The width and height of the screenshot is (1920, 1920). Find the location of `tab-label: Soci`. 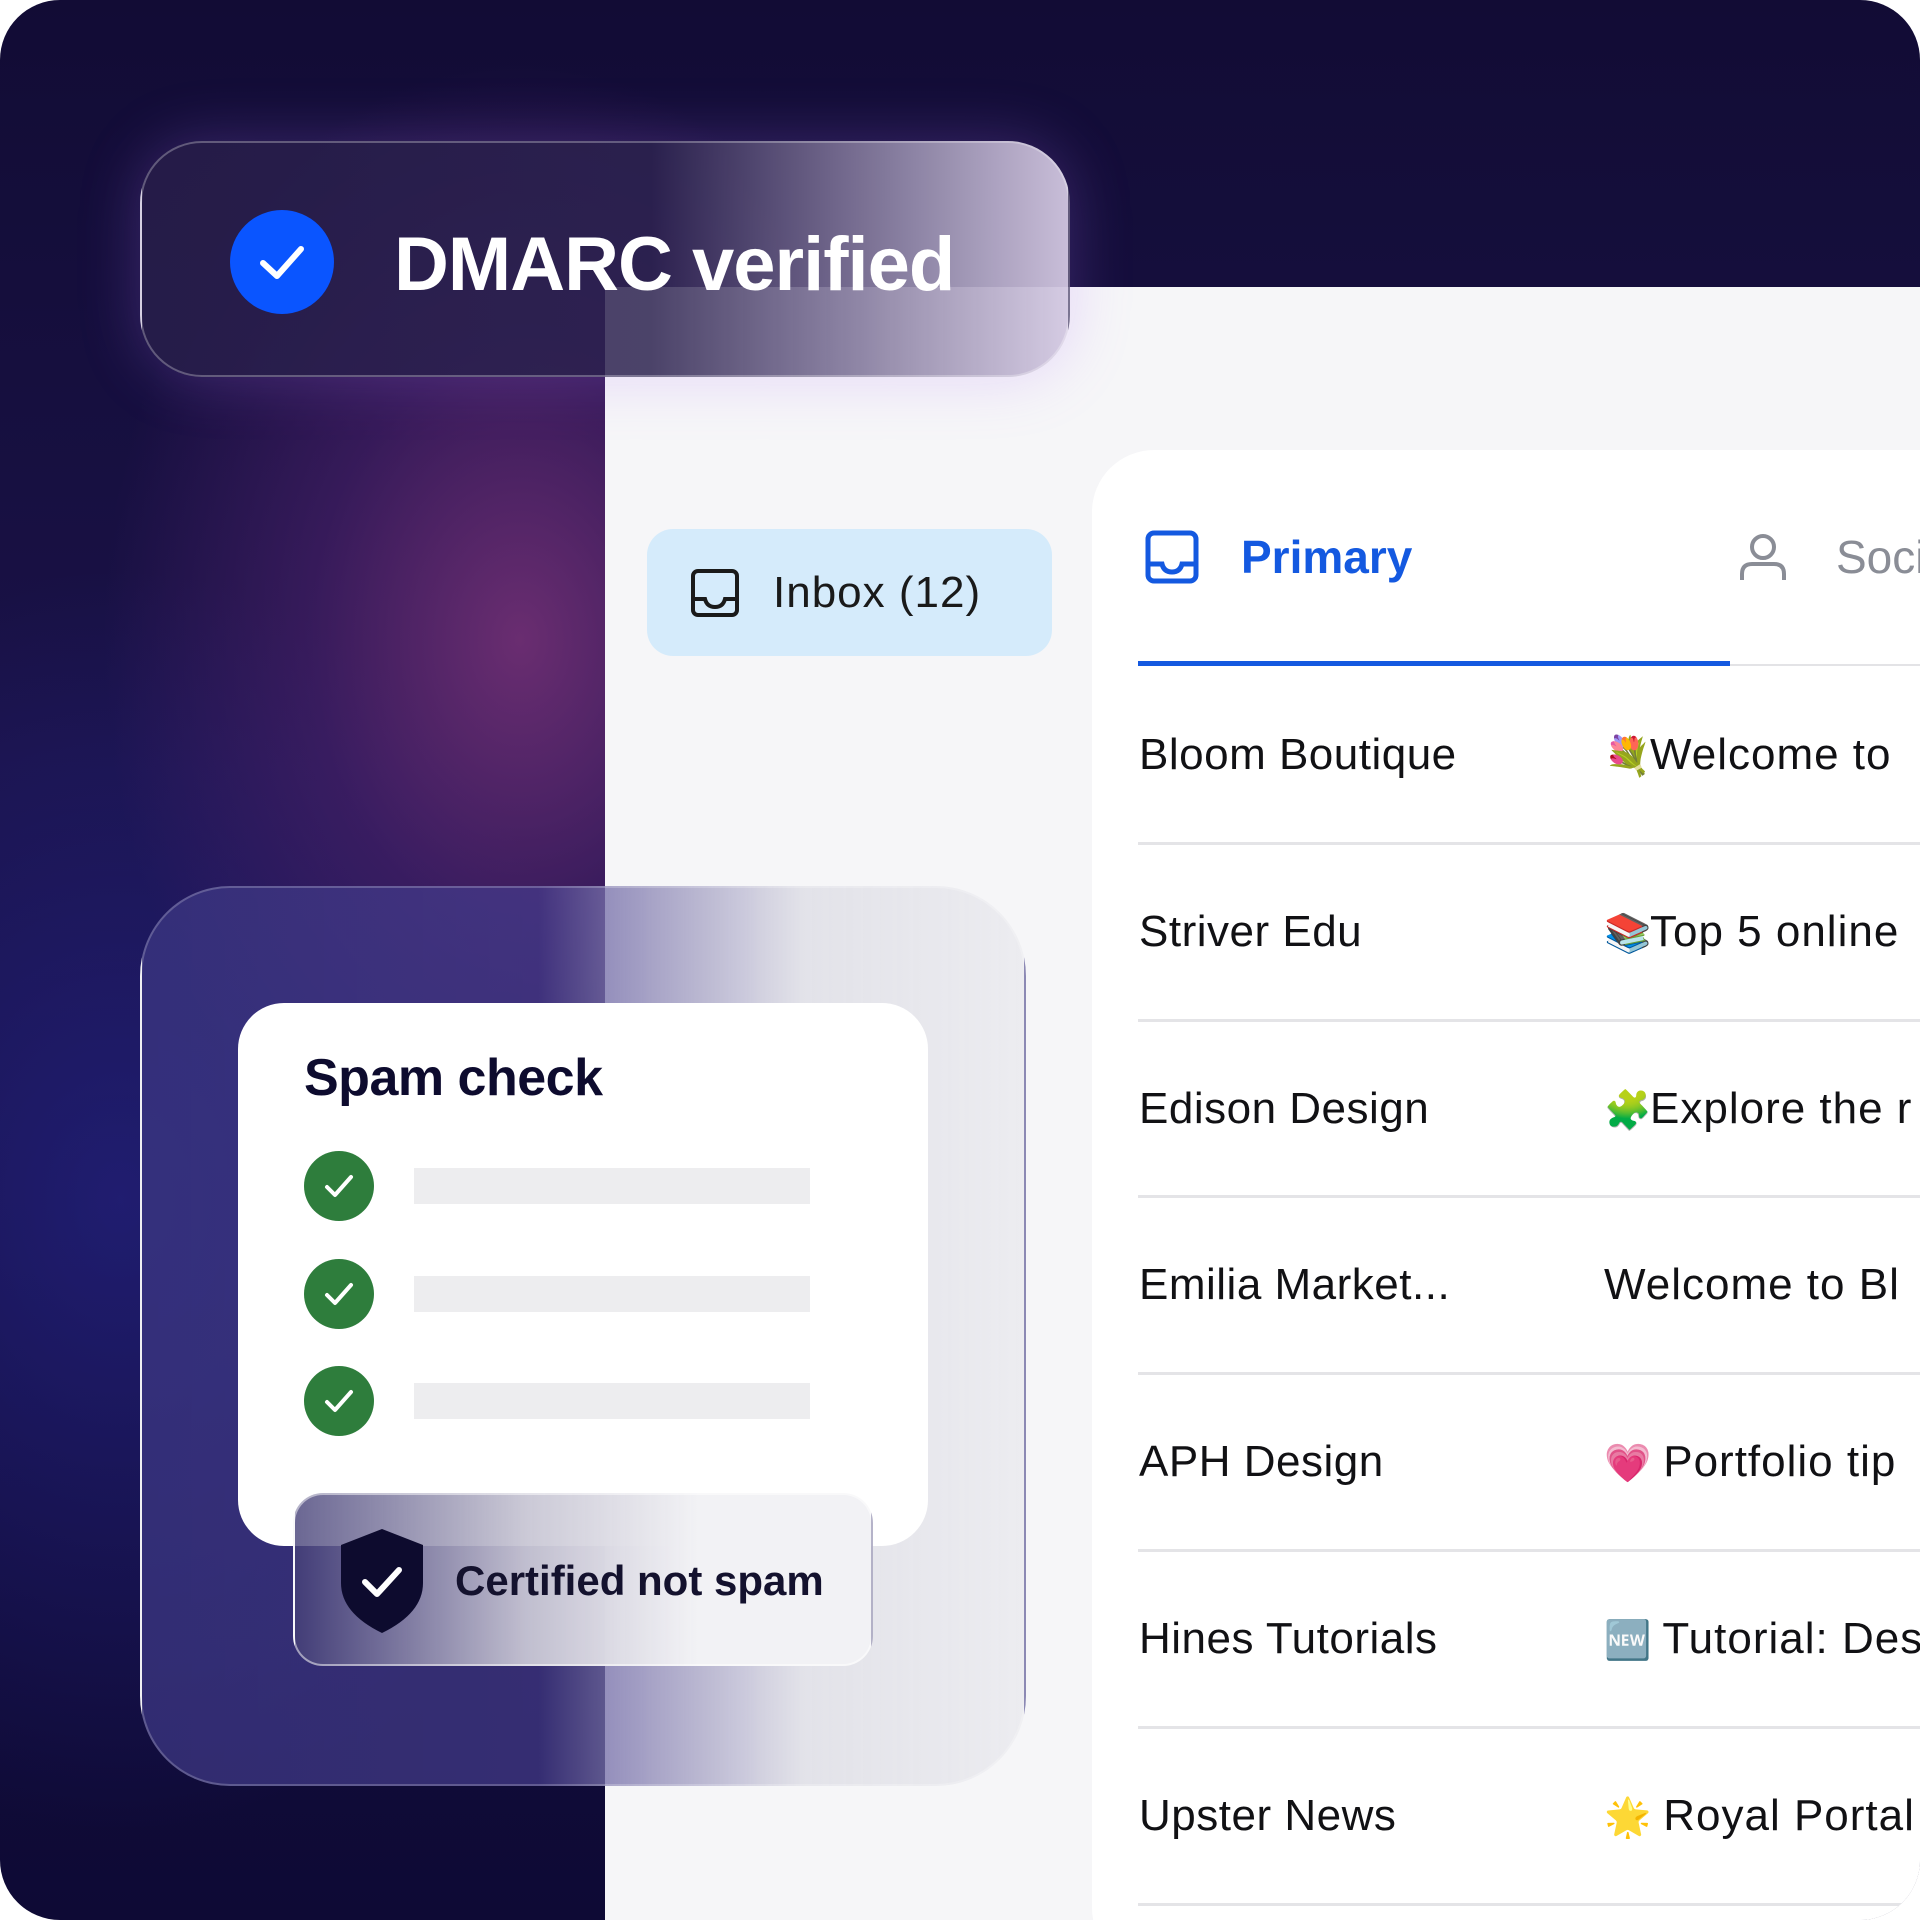

tab-label: Soci is located at coordinates (1878, 557).